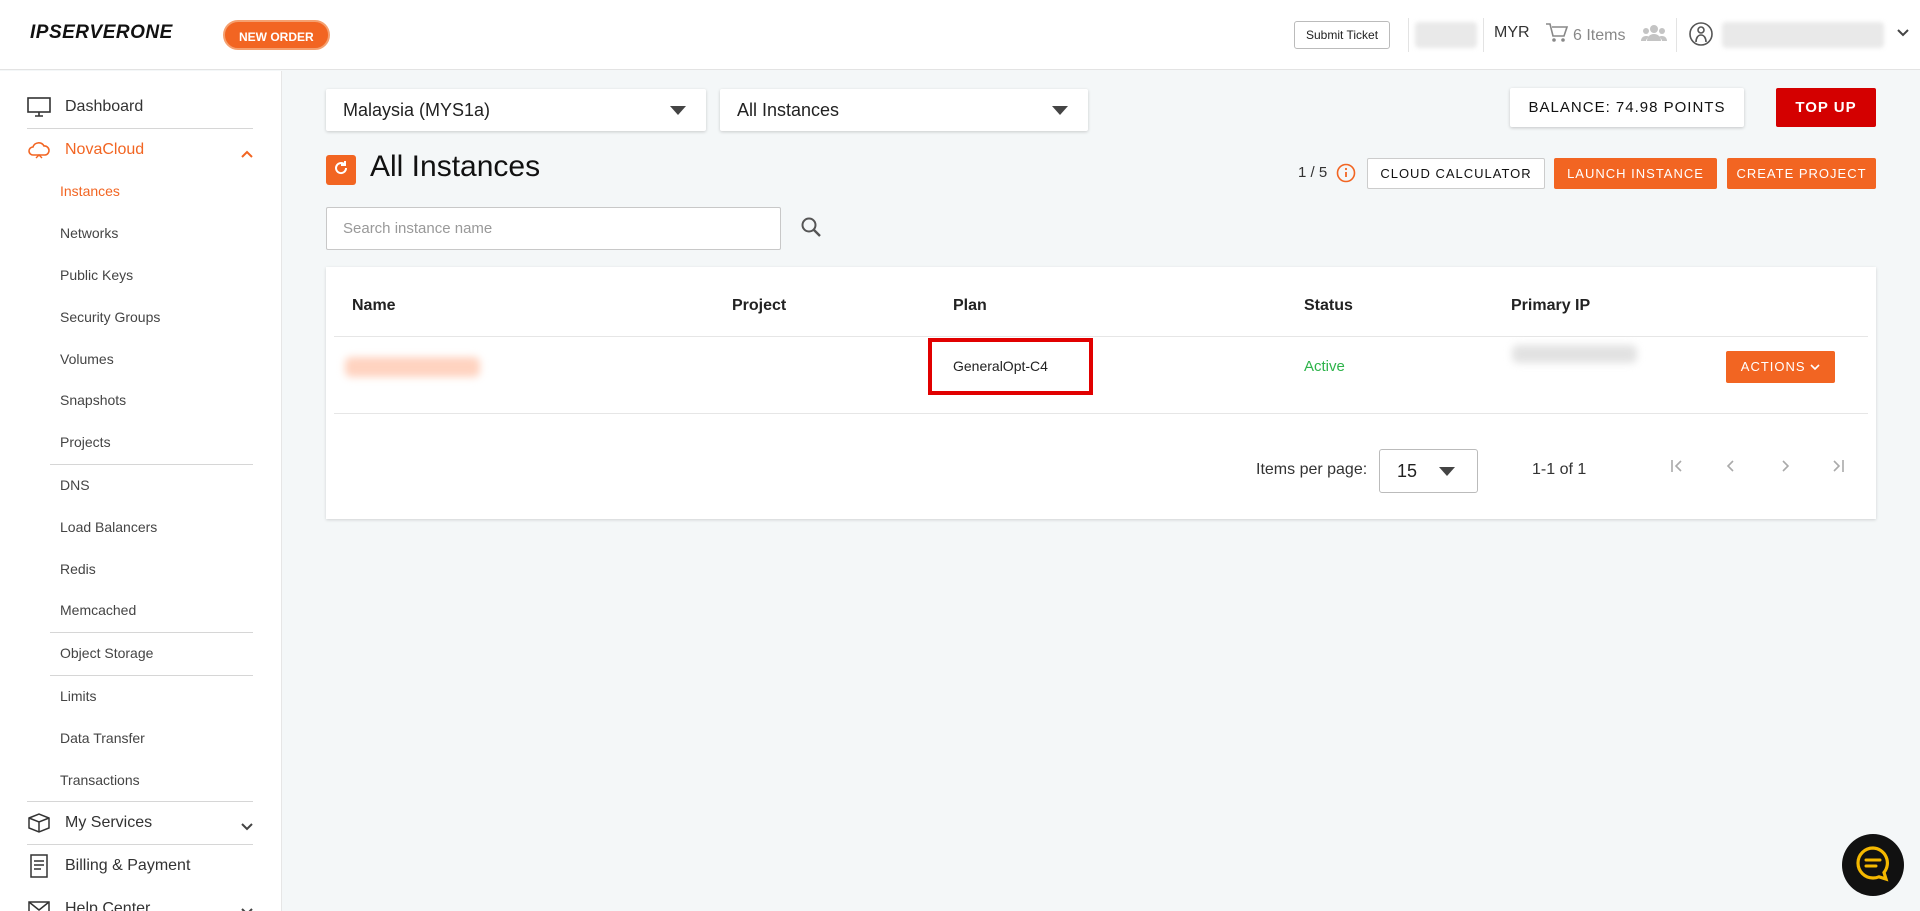 The image size is (1920, 911). What do you see at coordinates (141, 491) in the screenshot?
I see `sidebar` at bounding box center [141, 491].